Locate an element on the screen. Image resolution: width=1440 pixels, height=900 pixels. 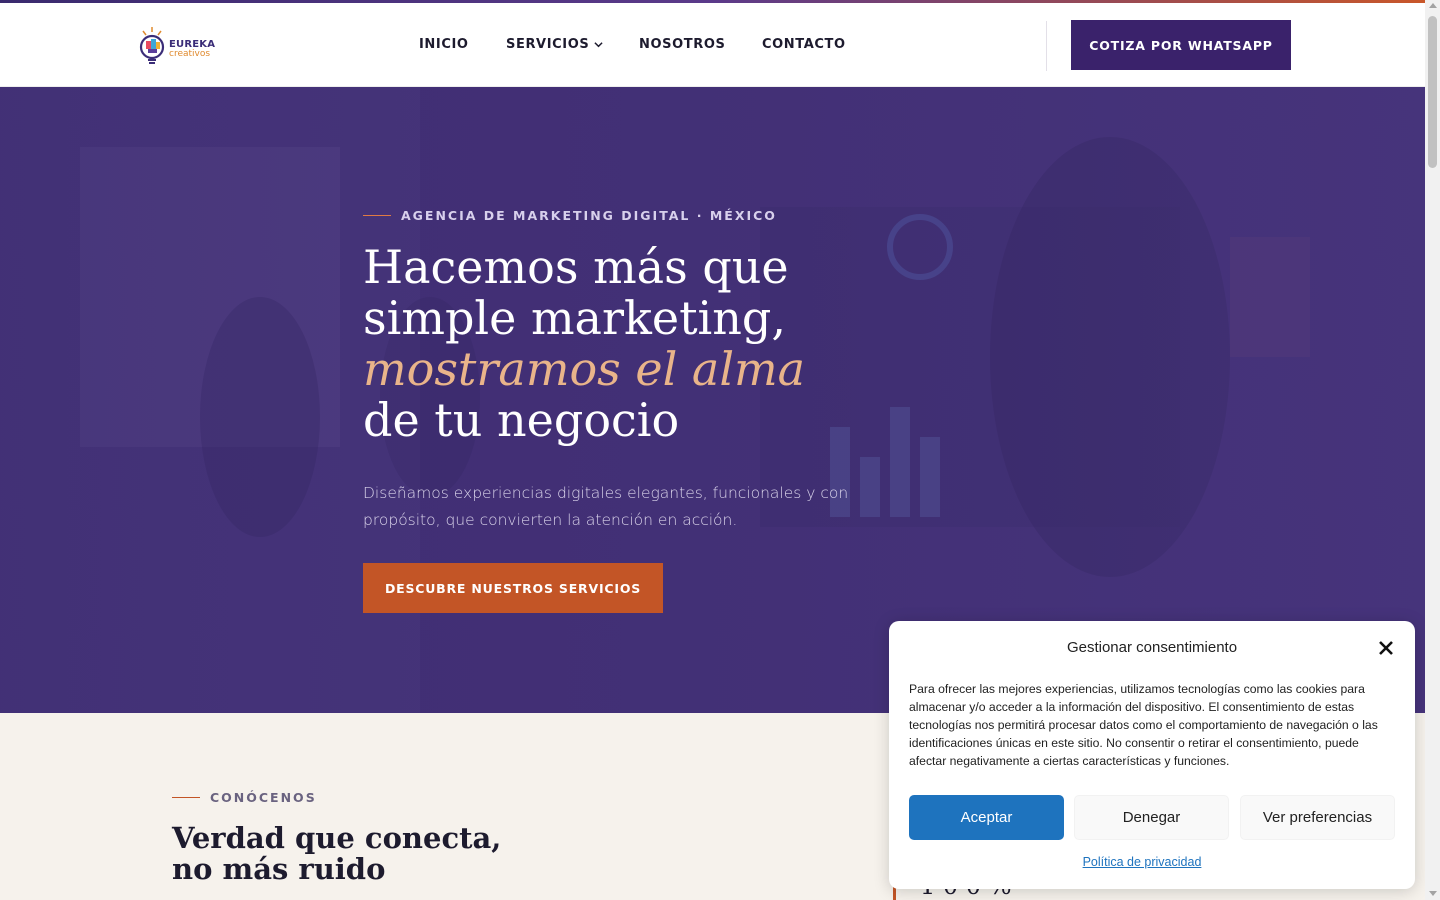
nav-item-servicios: SERVICIOS is located at coordinates (554, 44).